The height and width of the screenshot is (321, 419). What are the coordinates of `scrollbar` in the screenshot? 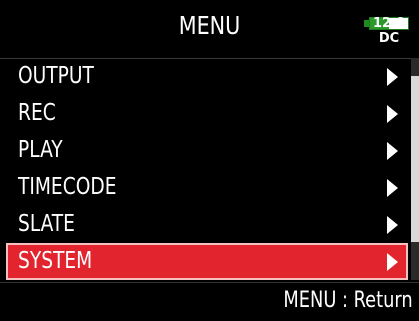 It's located at (415, 169).